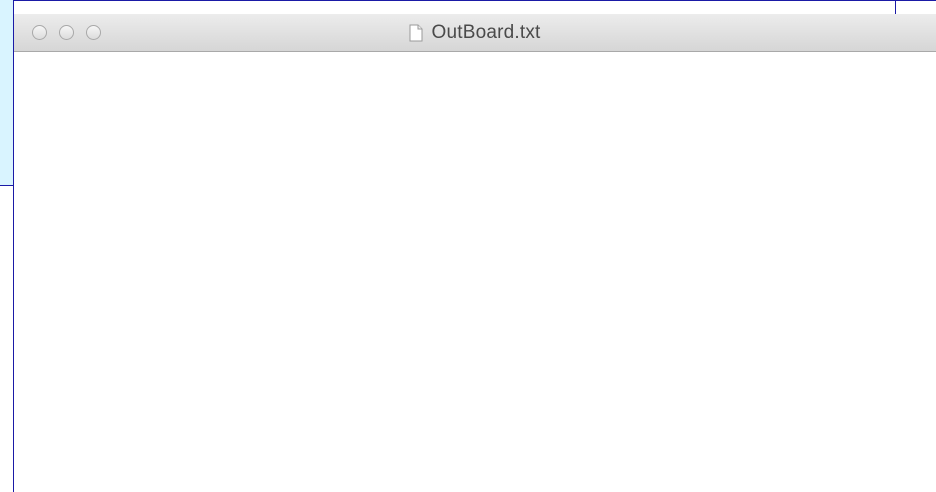  Describe the element at coordinates (486, 32) in the screenshot. I see `window-title: OutBoard.txt` at that location.